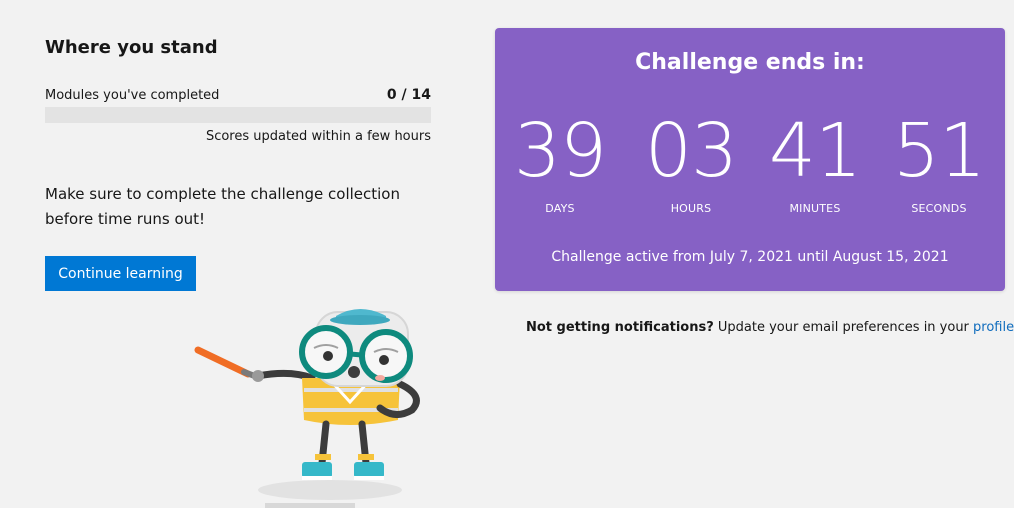 This screenshot has width=1014, height=508. I want to click on countdown-days: 39 DAYS, so click(560, 161).